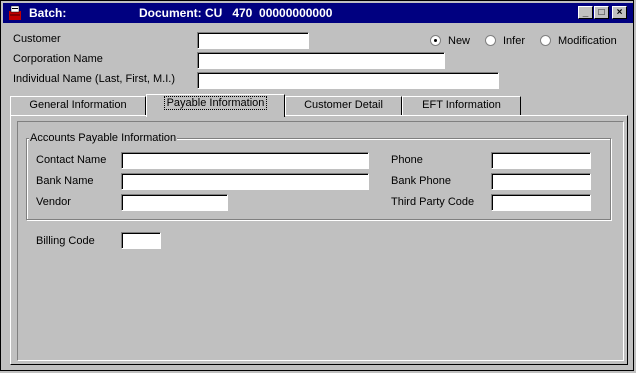 Image resolution: width=636 pixels, height=373 pixels. I want to click on radio-modification, so click(545, 40).